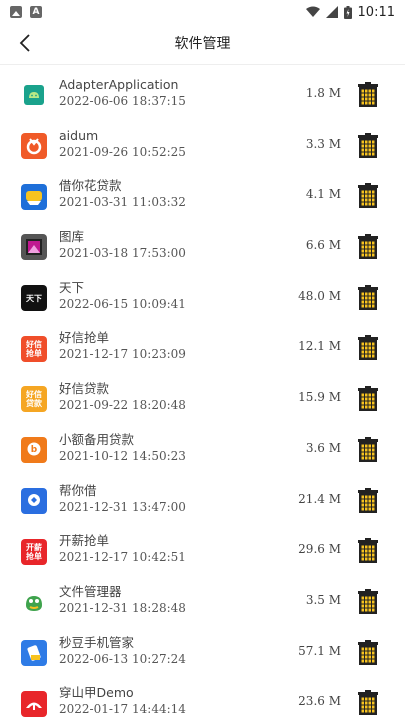 Image resolution: width=405 pixels, height=720 pixels. What do you see at coordinates (319, 498) in the screenshot?
I see `app-size: 21.4 M` at bounding box center [319, 498].